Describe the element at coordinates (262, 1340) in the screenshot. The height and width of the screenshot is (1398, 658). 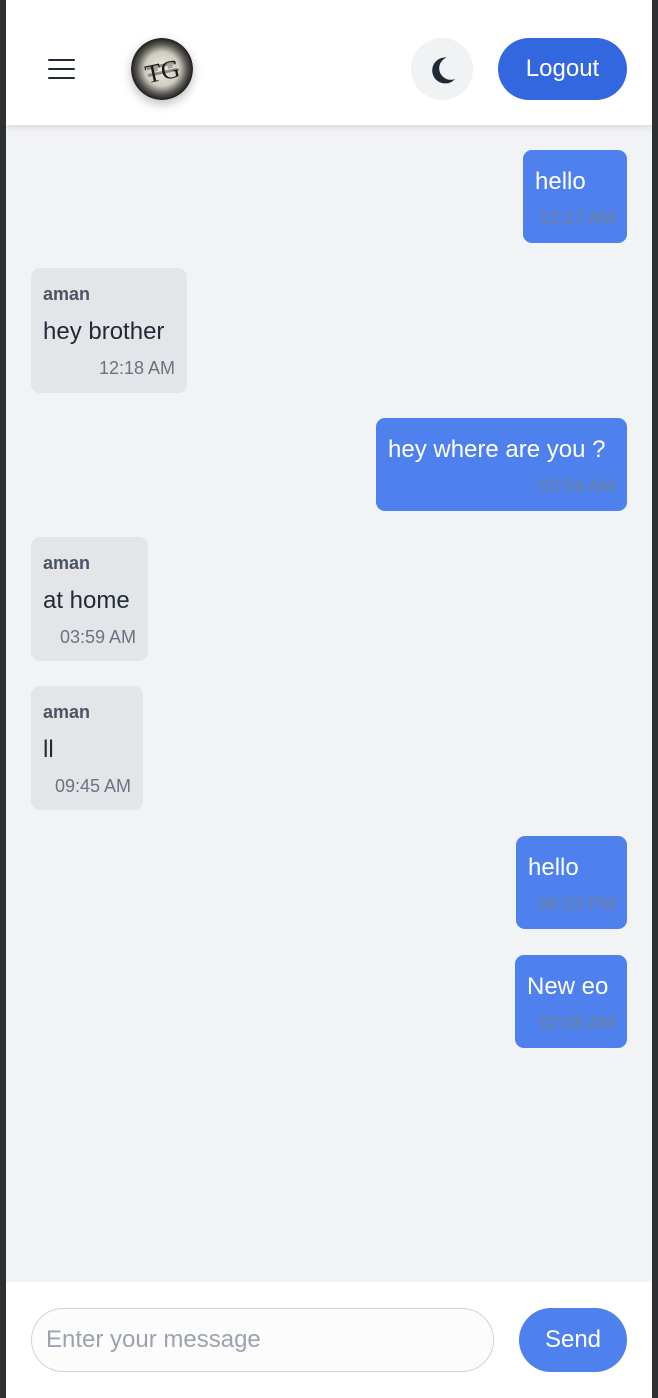
I see `message-input` at that location.